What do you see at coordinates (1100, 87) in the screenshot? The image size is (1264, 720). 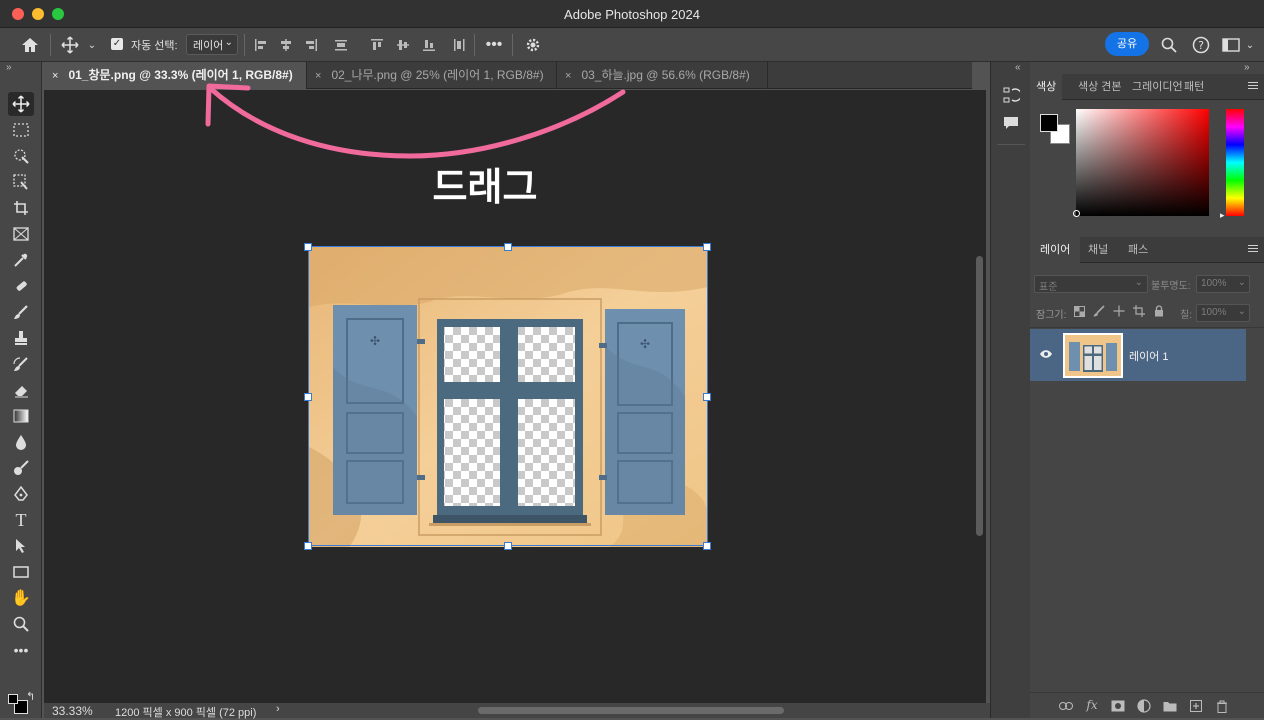 I see `tab-swatches: 색상 견본` at bounding box center [1100, 87].